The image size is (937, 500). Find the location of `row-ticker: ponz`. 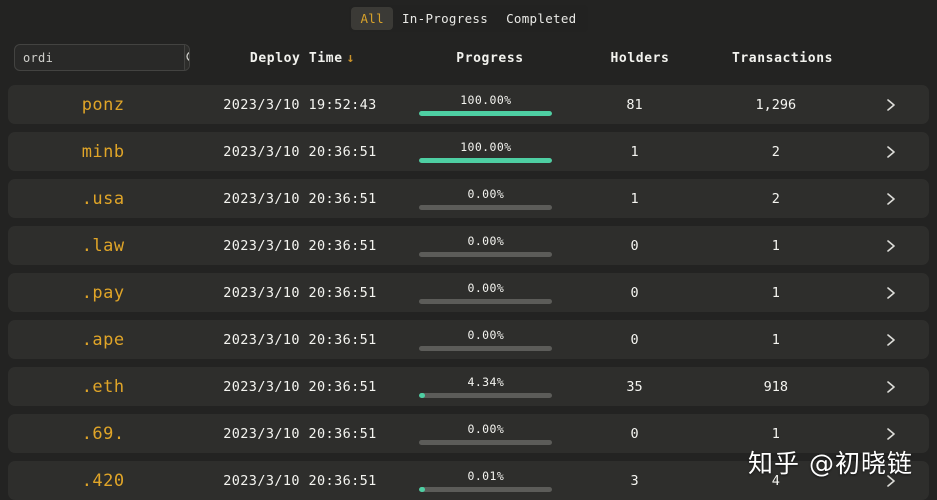

row-ticker: ponz is located at coordinates (103, 104).